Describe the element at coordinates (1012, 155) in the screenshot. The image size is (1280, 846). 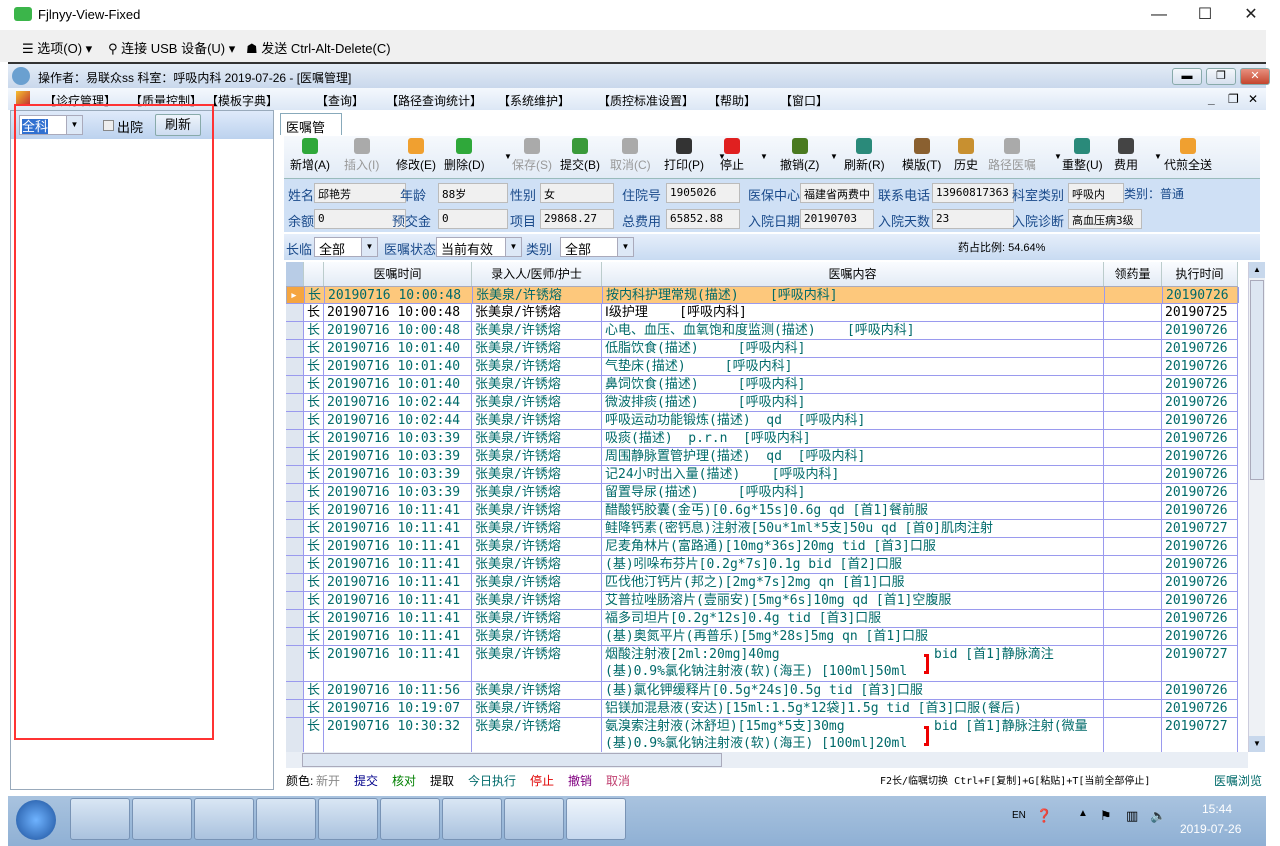
I see `toolbar-button-13: 路径医嘱` at that location.